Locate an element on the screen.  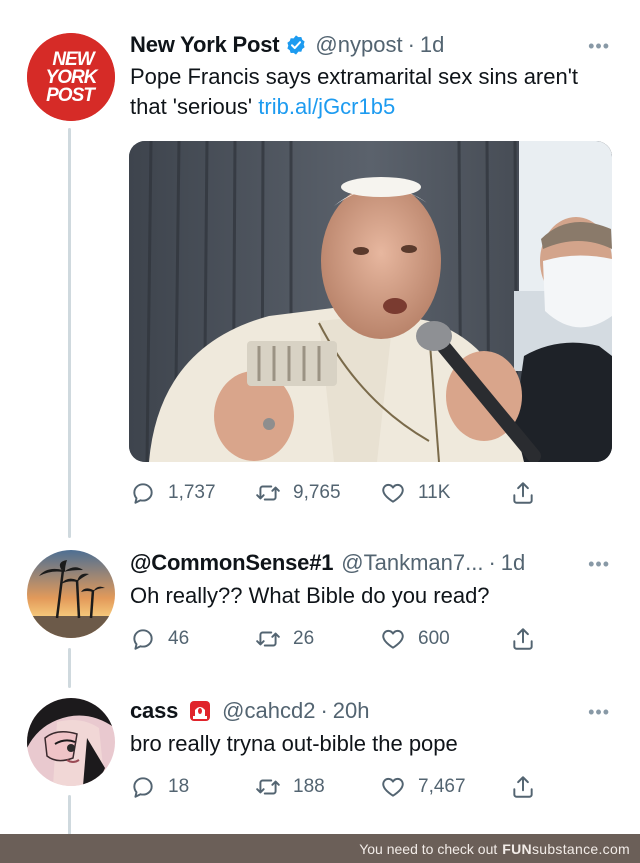
handle: @nypost is located at coordinates (358, 45).